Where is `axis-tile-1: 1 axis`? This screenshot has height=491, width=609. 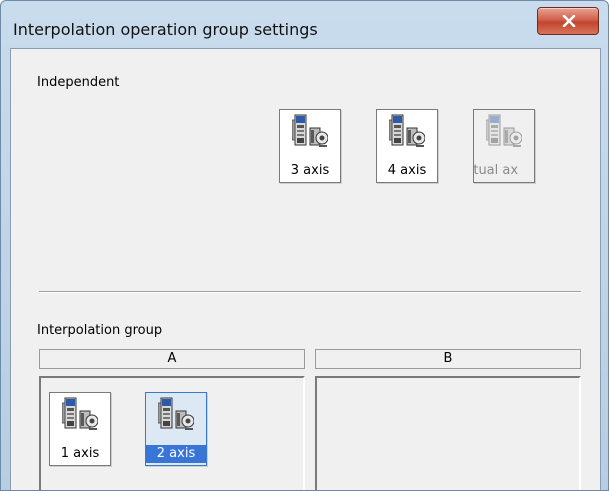
axis-tile-1: 1 axis is located at coordinates (80, 429).